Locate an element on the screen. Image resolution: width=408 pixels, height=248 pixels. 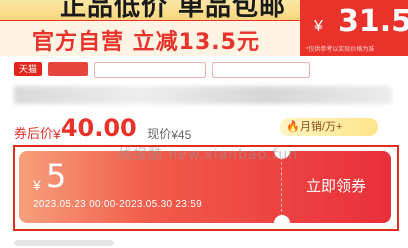
tmall-tag: 天猫 is located at coordinates (28, 69).